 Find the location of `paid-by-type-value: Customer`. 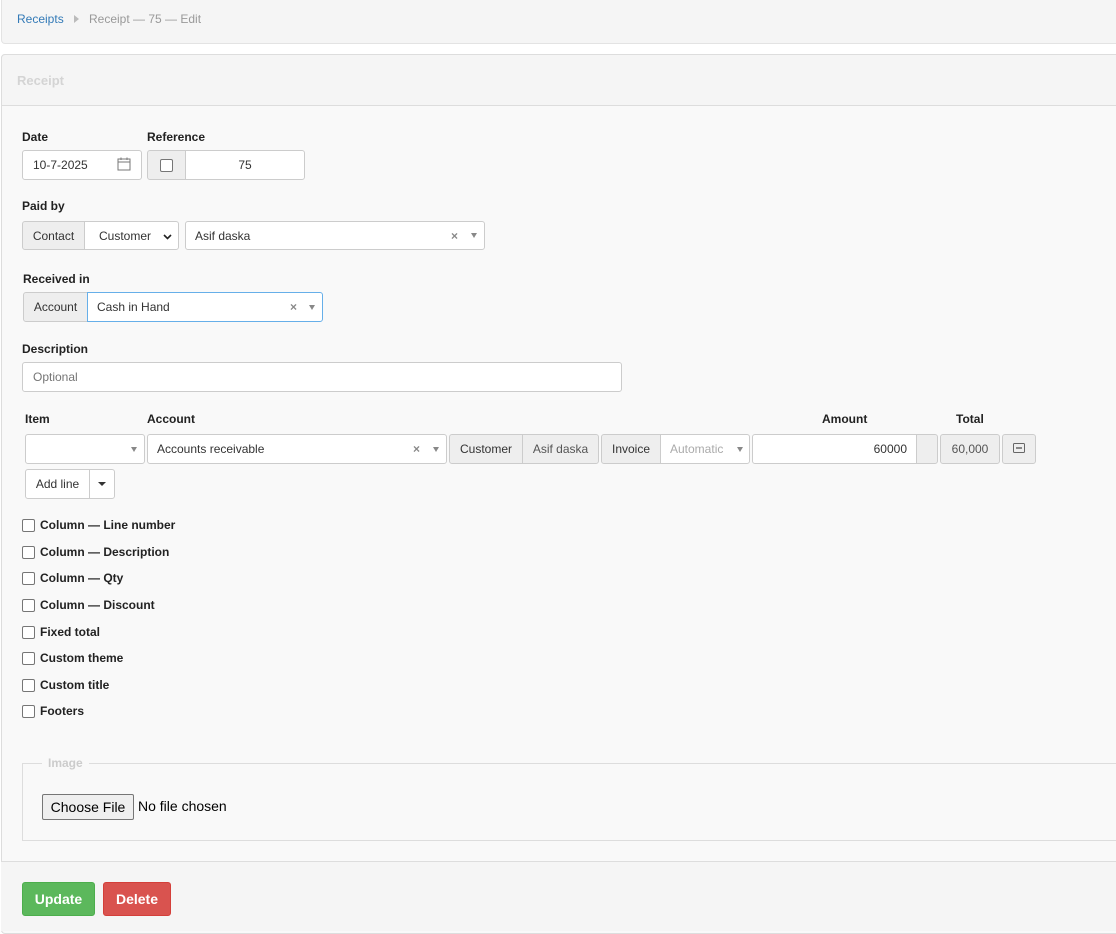

paid-by-type-value: Customer is located at coordinates (125, 235).